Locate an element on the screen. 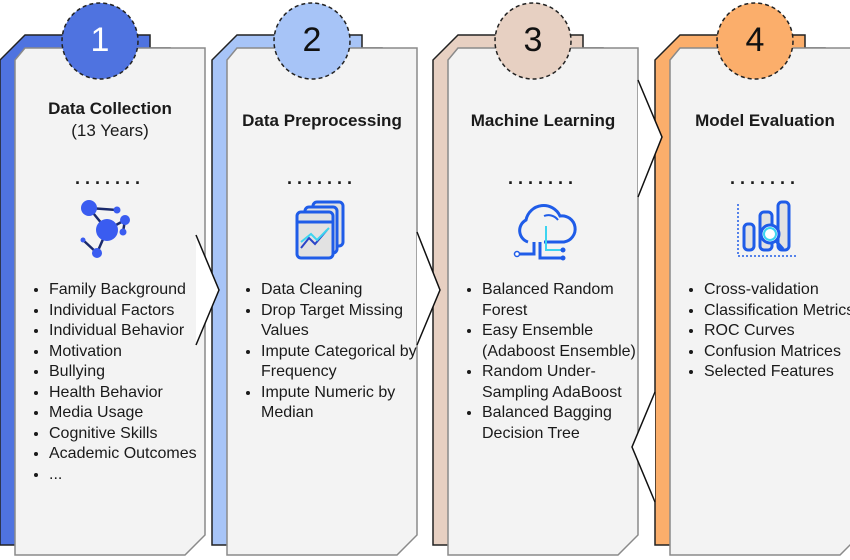 This screenshot has width=850, height=560. list-item: Impute Categorical by Frequency is located at coordinates (341, 362).